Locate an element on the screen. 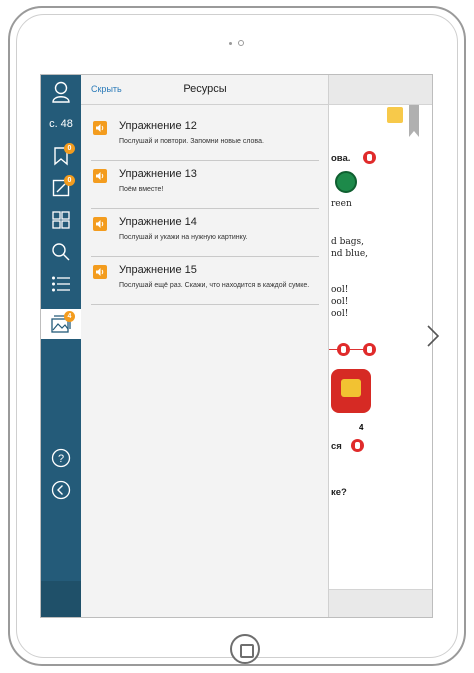 The image size is (474, 673). resource-title: Упражнение 14 is located at coordinates (158, 222).